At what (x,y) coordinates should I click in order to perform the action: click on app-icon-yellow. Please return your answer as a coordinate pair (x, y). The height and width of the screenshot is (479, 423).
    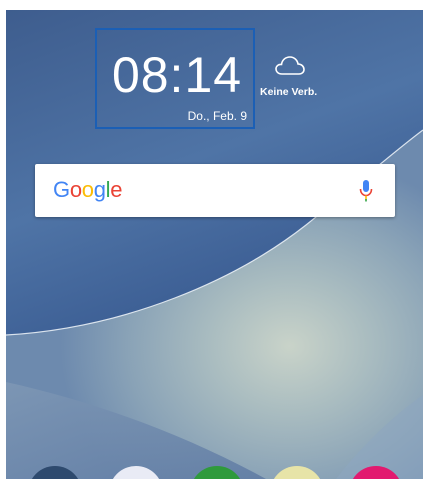
    Looking at the image, I should click on (297, 472).